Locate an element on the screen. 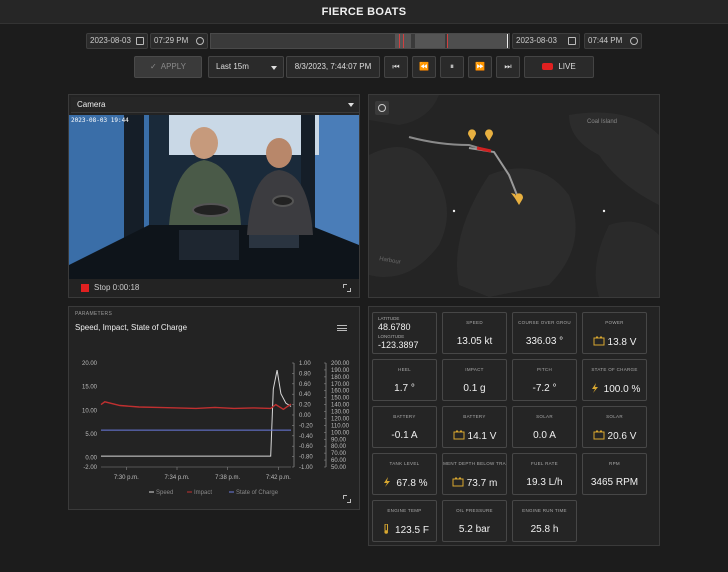 The height and width of the screenshot is (572, 728). legend-label: Impact is located at coordinates (203, 493).